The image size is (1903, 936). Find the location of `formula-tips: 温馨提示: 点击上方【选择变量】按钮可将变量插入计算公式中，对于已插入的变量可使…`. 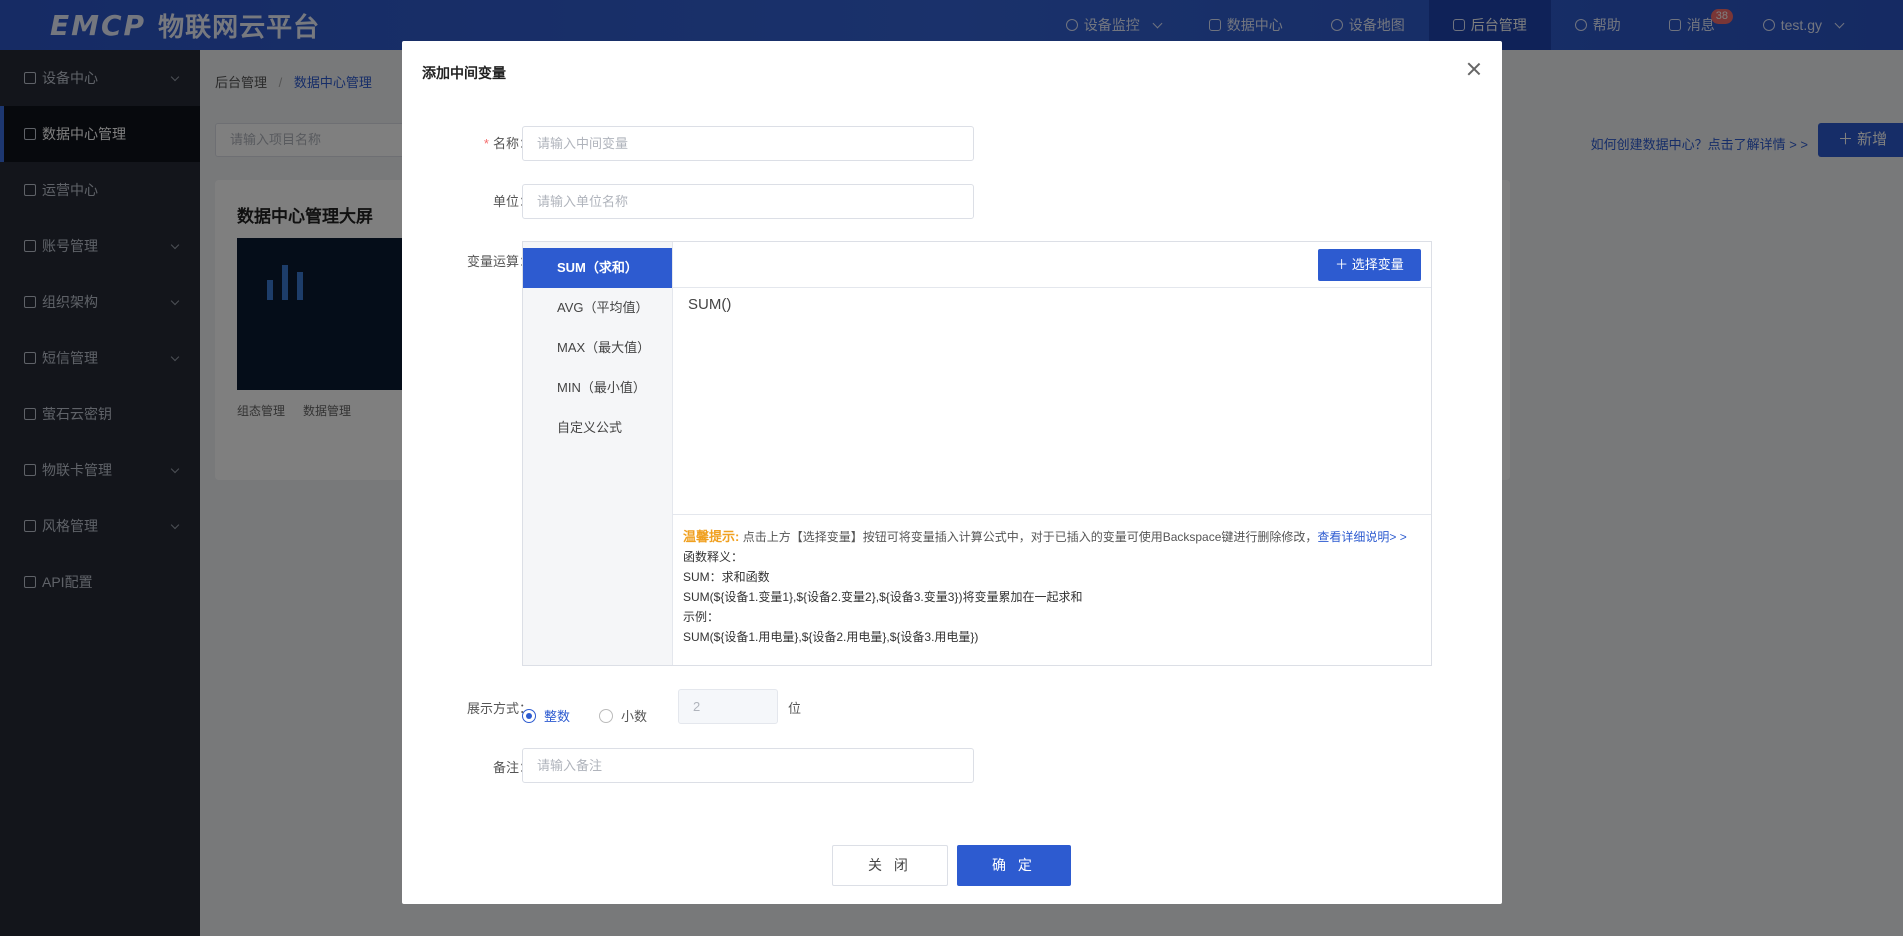

formula-tips: 温馨提示: 点击上方【选择变量】按钮可将变量插入计算公式中，对于已插入的变量可使… is located at coordinates (1052, 589).